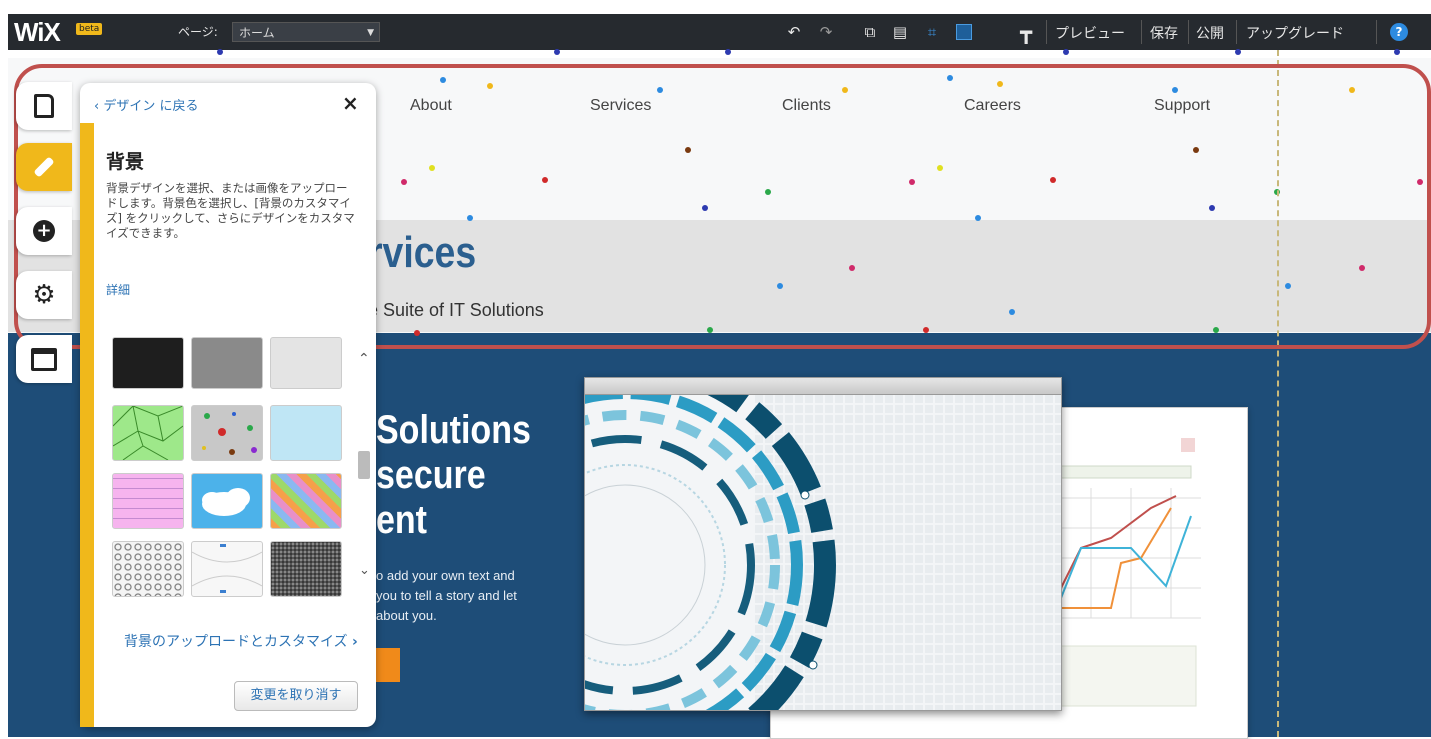  What do you see at coordinates (453, 430) in the screenshot?
I see `headline-line: Solutions` at bounding box center [453, 430].